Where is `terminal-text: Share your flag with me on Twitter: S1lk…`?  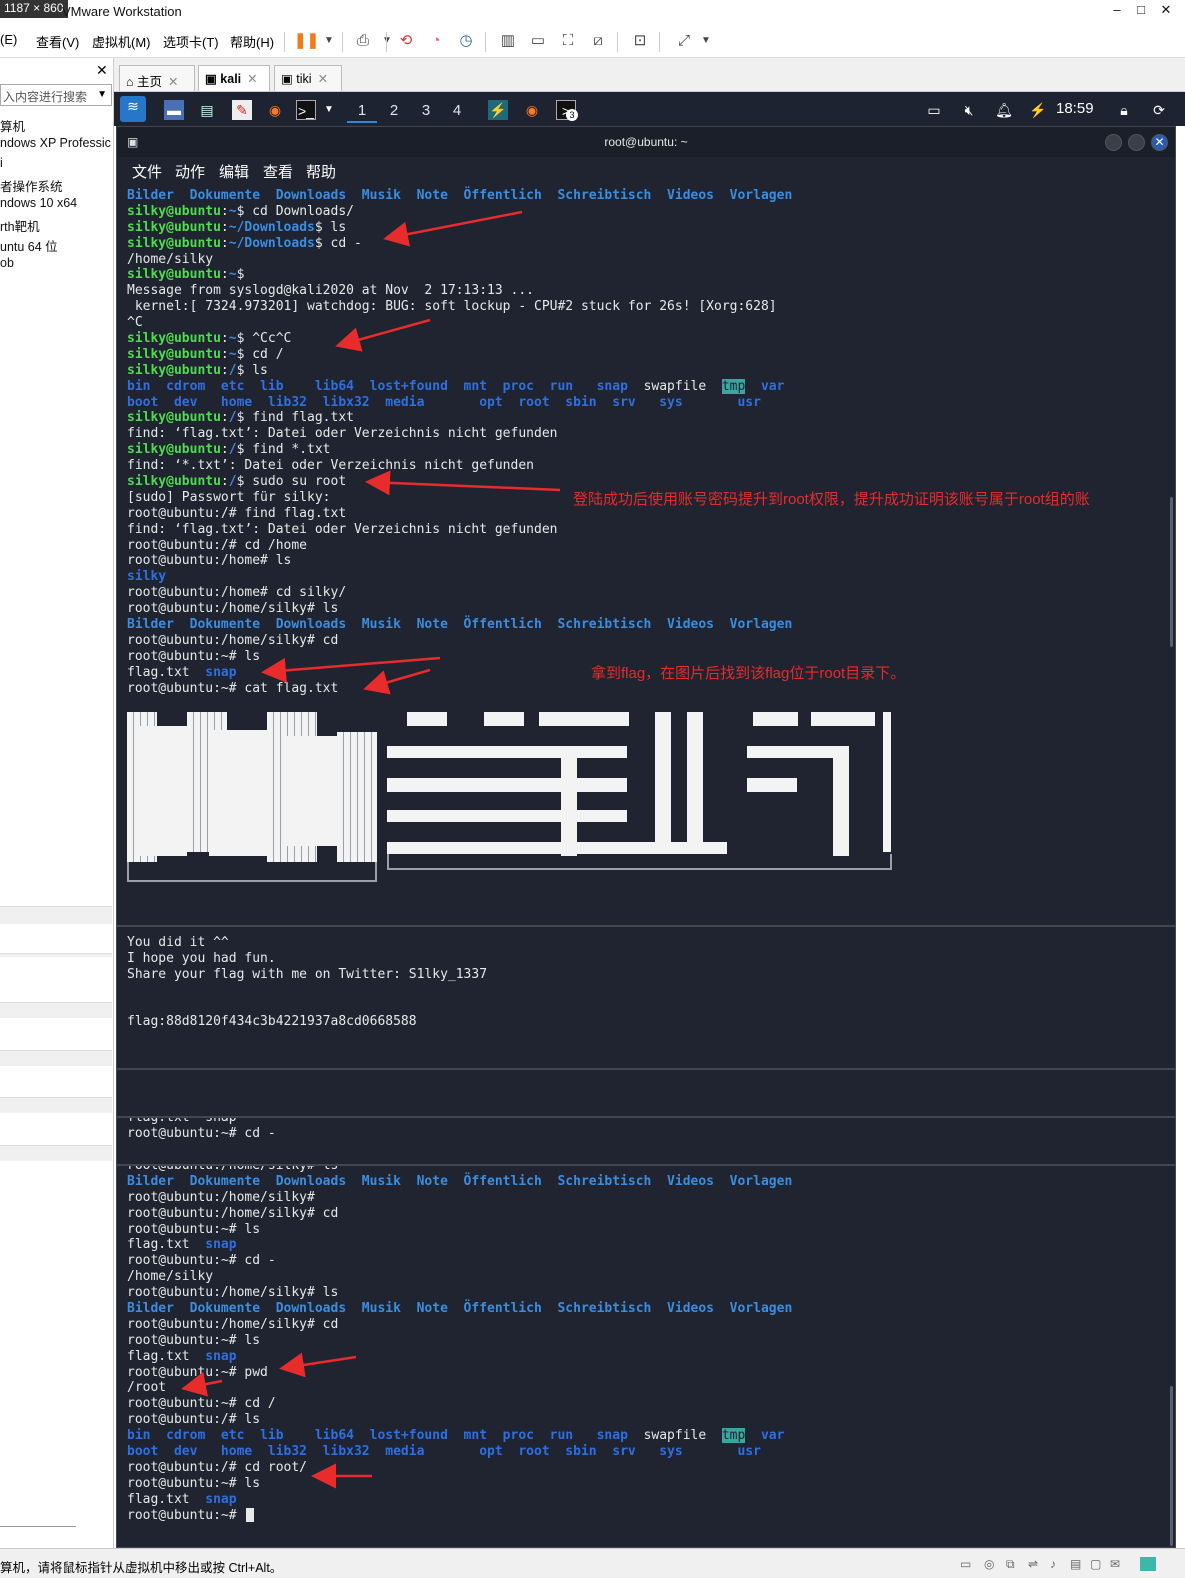 terminal-text: Share your flag with me on Twitter: S1lk… is located at coordinates (307, 974).